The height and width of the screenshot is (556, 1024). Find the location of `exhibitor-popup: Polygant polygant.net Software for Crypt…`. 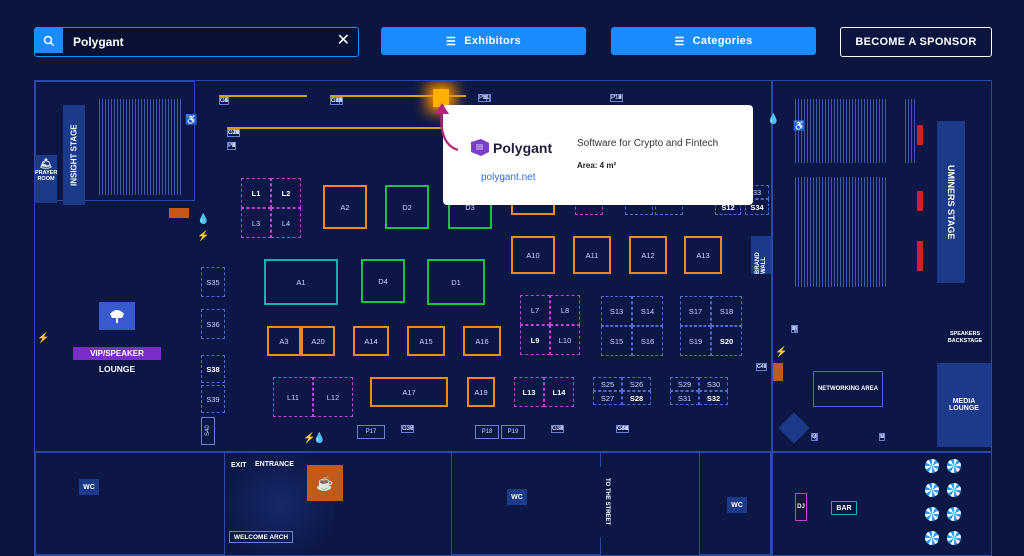

exhibitor-popup: Polygant polygant.net Software for Crypt… is located at coordinates (598, 155).